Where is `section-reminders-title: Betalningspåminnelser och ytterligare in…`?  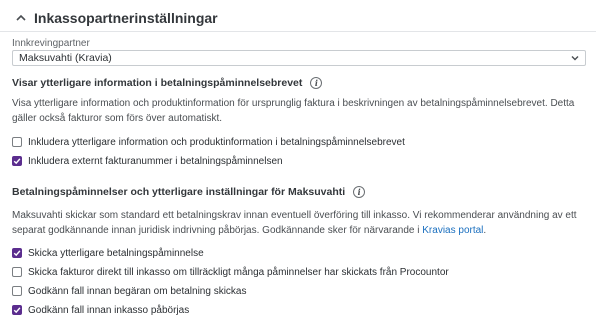
section-reminders-title: Betalningspåminnelser och ytterligare in… is located at coordinates (189, 192).